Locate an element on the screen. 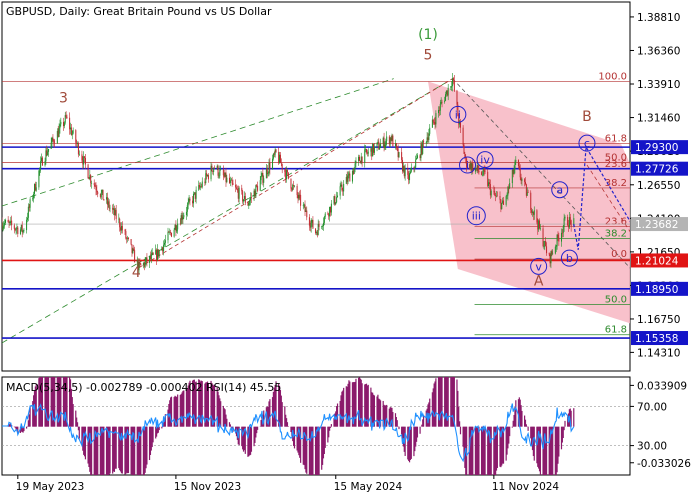  wave-label-B: B is located at coordinates (587, 117).